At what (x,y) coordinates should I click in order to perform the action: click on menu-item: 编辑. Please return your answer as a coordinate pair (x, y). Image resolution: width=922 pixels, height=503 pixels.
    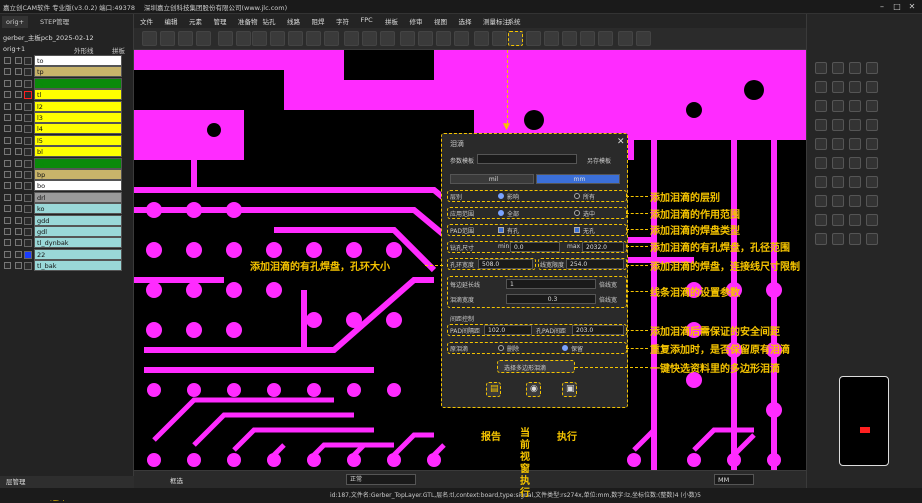
    Looking at the image, I should click on (171, 21).